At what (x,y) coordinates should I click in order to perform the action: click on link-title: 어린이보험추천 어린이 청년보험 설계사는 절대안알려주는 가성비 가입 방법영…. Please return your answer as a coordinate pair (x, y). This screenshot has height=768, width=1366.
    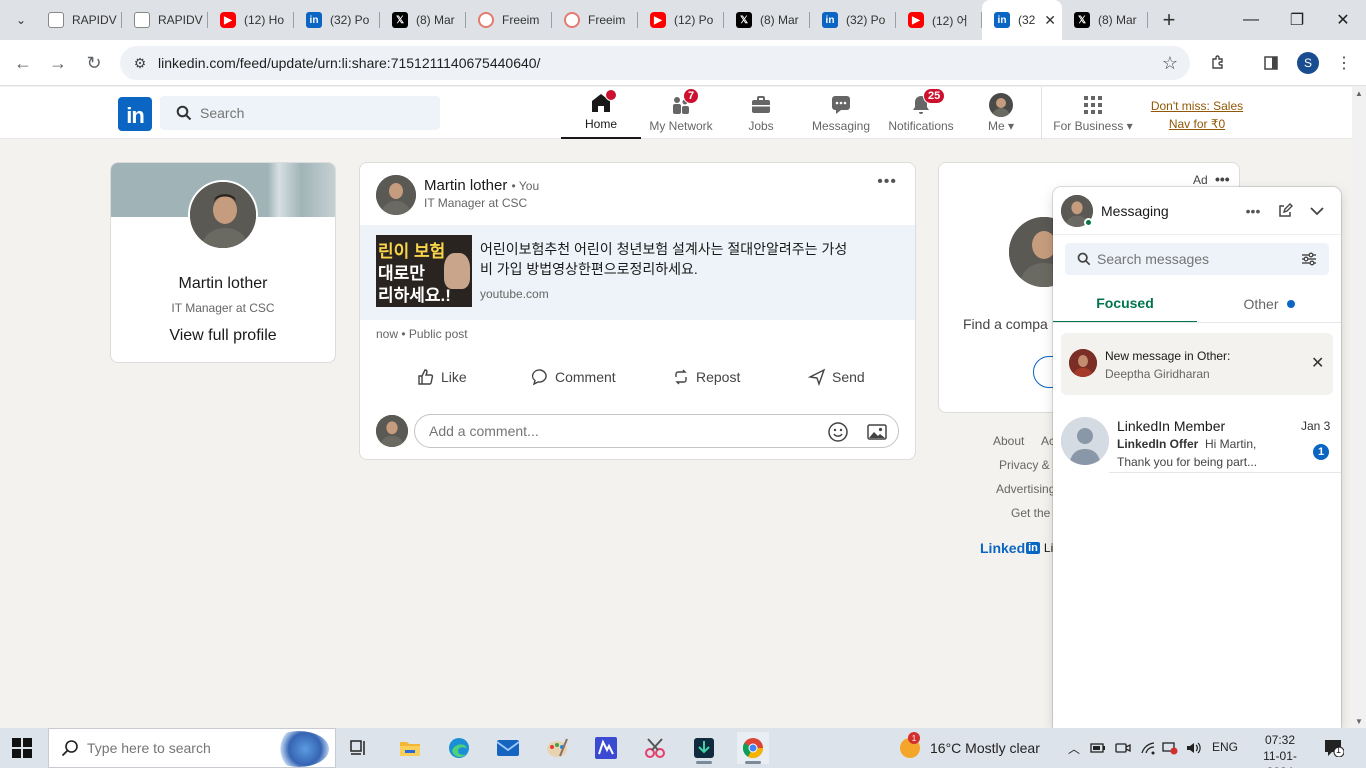
    Looking at the image, I should click on (670, 259).